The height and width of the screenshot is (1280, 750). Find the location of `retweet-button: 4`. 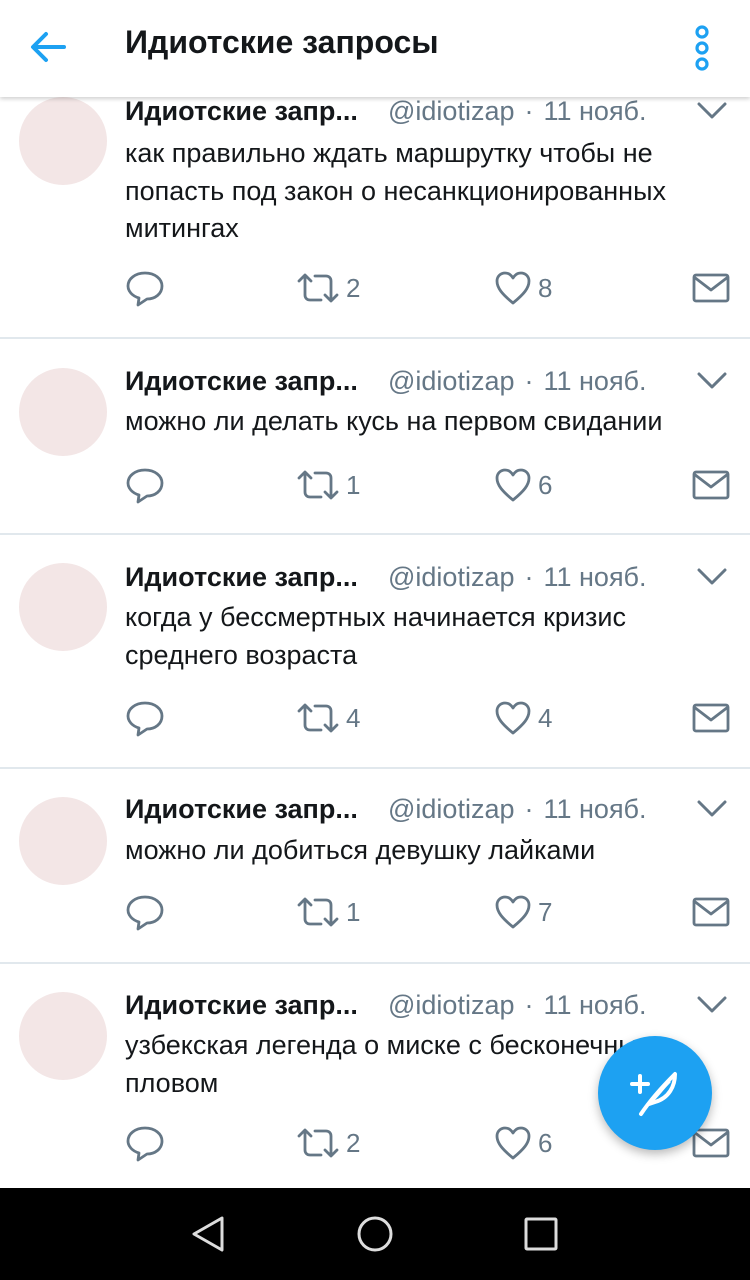

retweet-button: 4 is located at coordinates (328, 718).